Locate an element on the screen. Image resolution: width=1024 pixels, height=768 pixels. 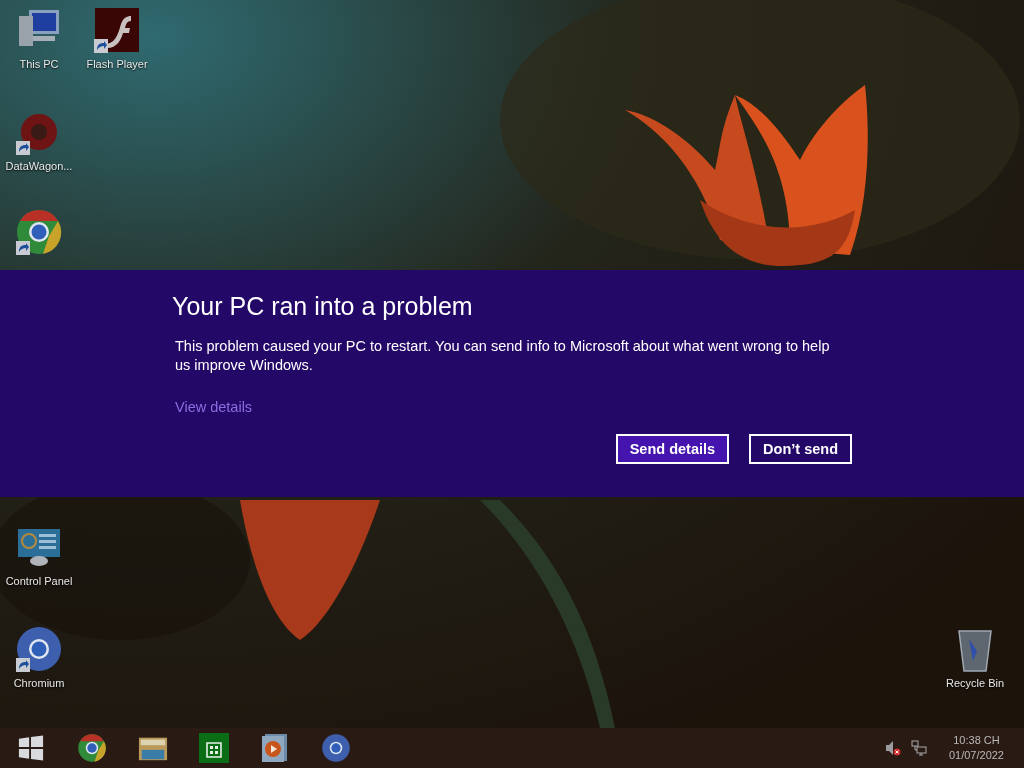
banner-button: Don’t send is located at coordinates (800, 449).